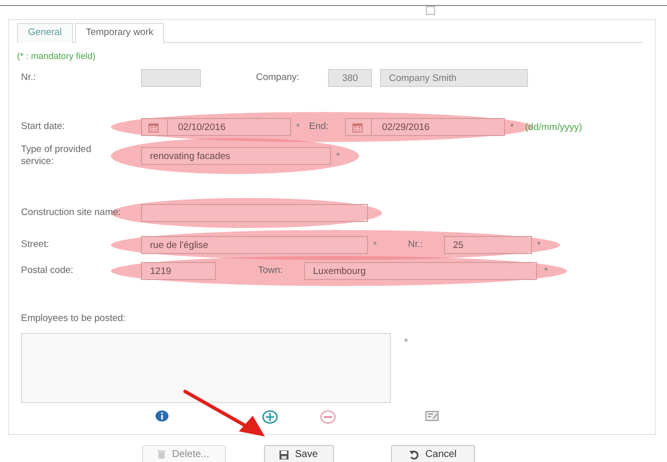 The width and height of the screenshot is (667, 462). I want to click on field-label: Start date:, so click(43, 127).